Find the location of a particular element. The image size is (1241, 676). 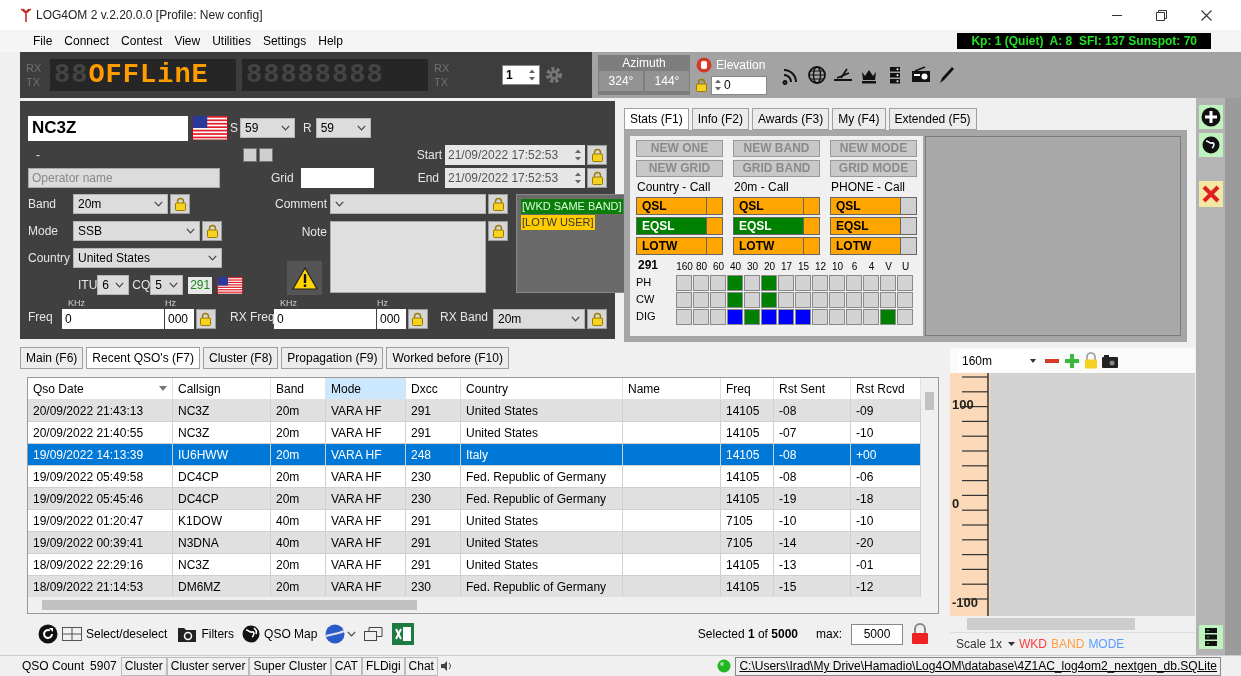

column-header: Freq is located at coordinates (747, 389).